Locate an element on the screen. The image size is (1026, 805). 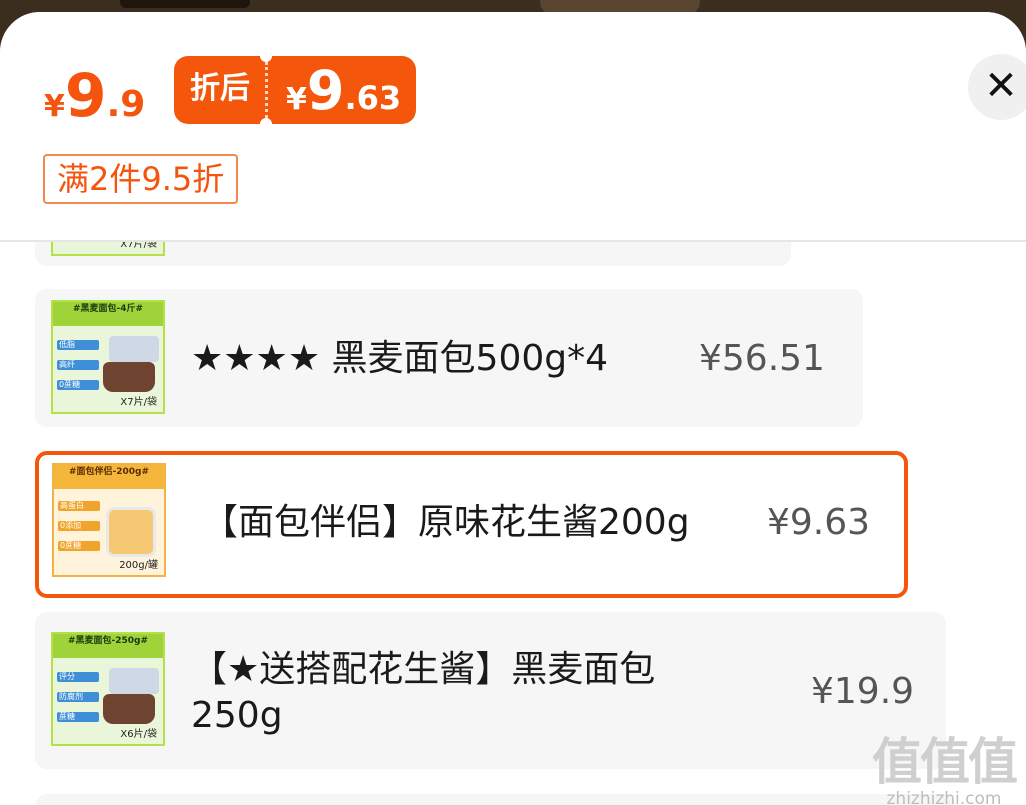
watermark: 值值值 zhizhizhi.com is located at coordinates (945, 769).